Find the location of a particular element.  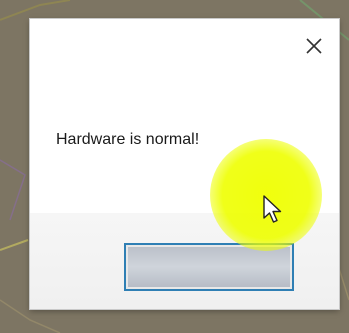

dialog-message: Hardware is normal! is located at coordinates (128, 139).